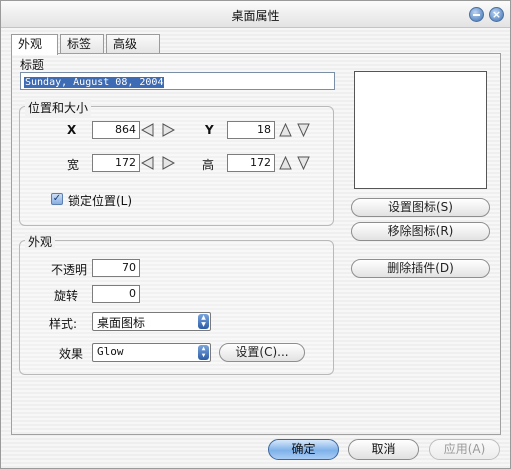 The height and width of the screenshot is (469, 511). Describe the element at coordinates (420, 268) in the screenshot. I see `delete-widget-button: 删除插件(D)` at that location.